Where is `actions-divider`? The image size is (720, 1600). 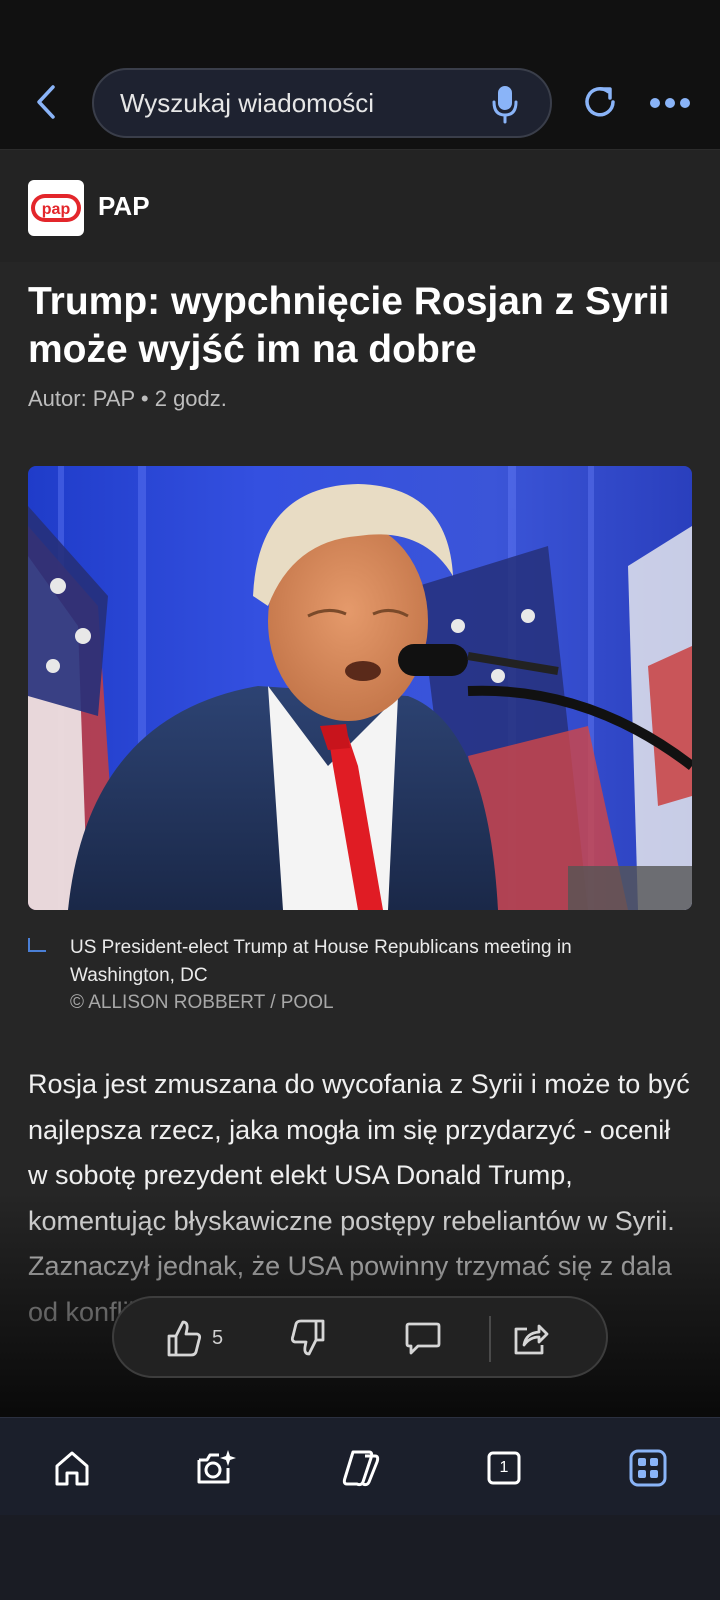 actions-divider is located at coordinates (490, 1339).